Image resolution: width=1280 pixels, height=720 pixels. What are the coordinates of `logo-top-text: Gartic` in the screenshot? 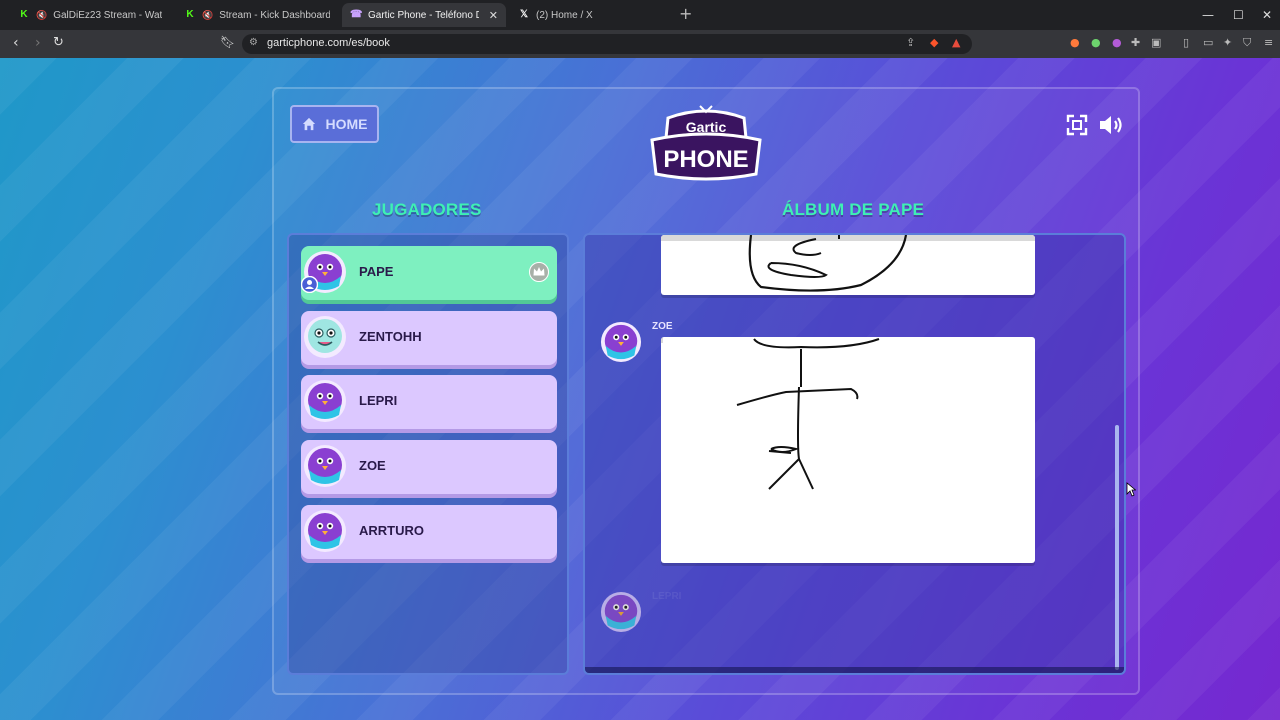 It's located at (706, 127).